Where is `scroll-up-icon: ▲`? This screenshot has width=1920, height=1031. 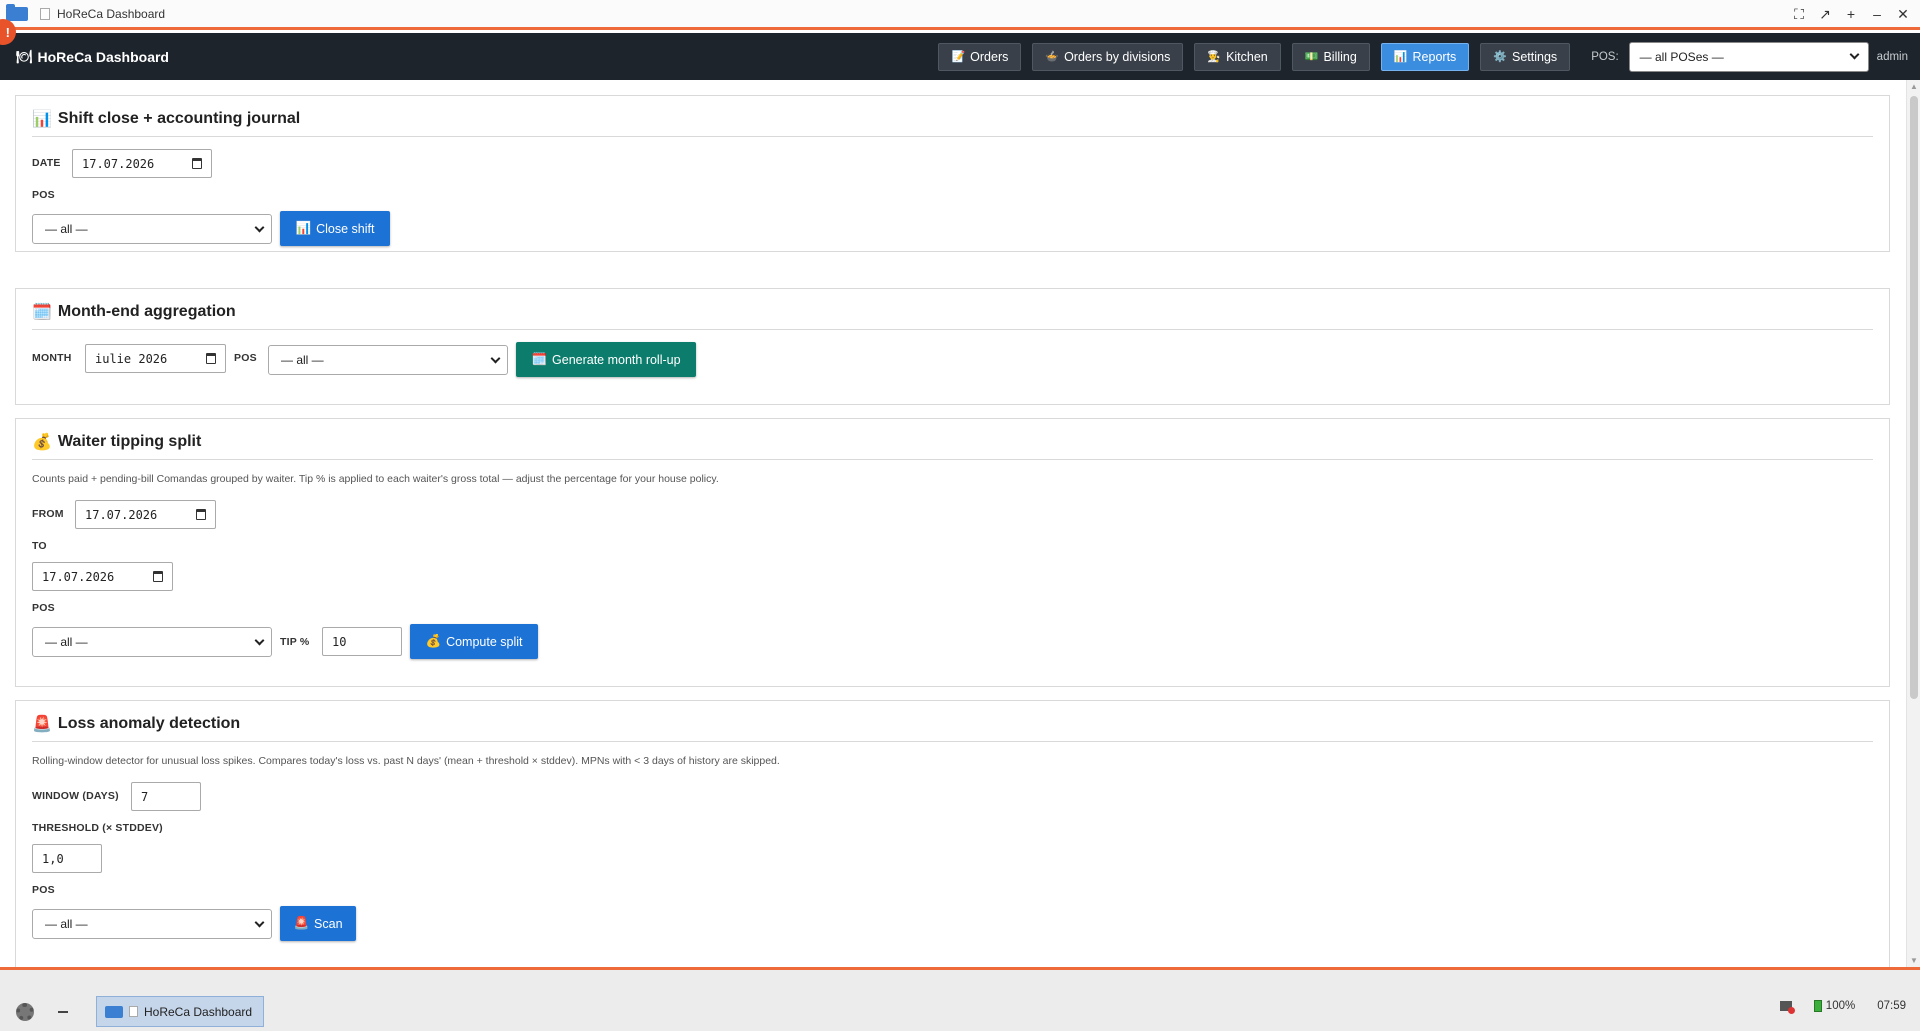 scroll-up-icon: ▲ is located at coordinates (1914, 86).